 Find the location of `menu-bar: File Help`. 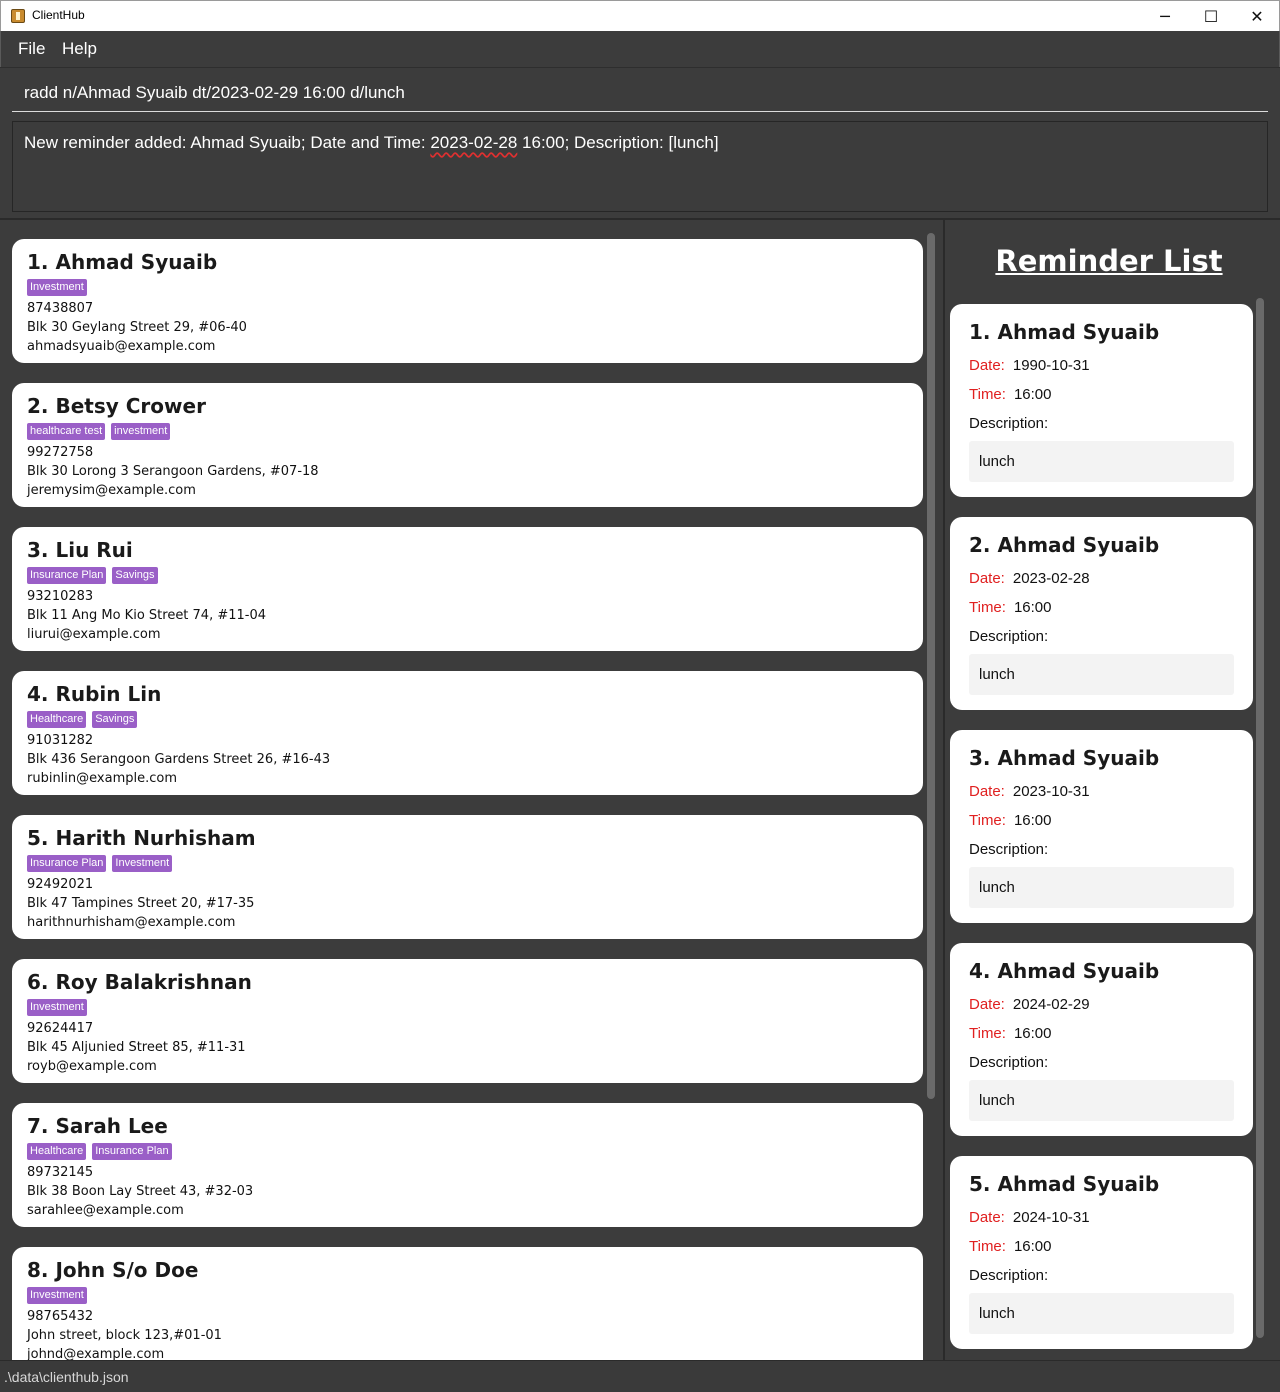

menu-bar: File Help is located at coordinates (640, 49).